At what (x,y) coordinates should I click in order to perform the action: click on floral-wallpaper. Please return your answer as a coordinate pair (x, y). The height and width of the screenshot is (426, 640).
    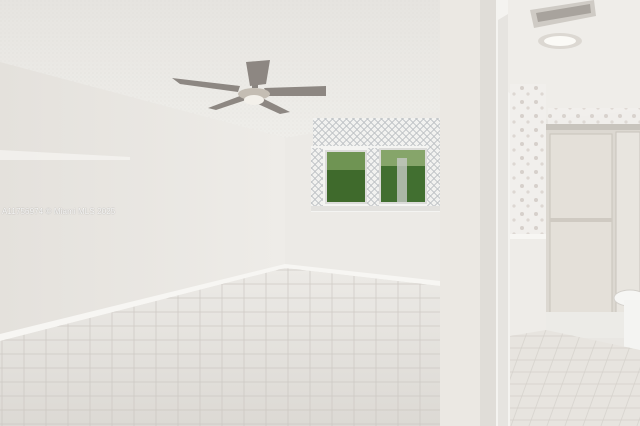
    Looking at the image, I should click on (528, 159).